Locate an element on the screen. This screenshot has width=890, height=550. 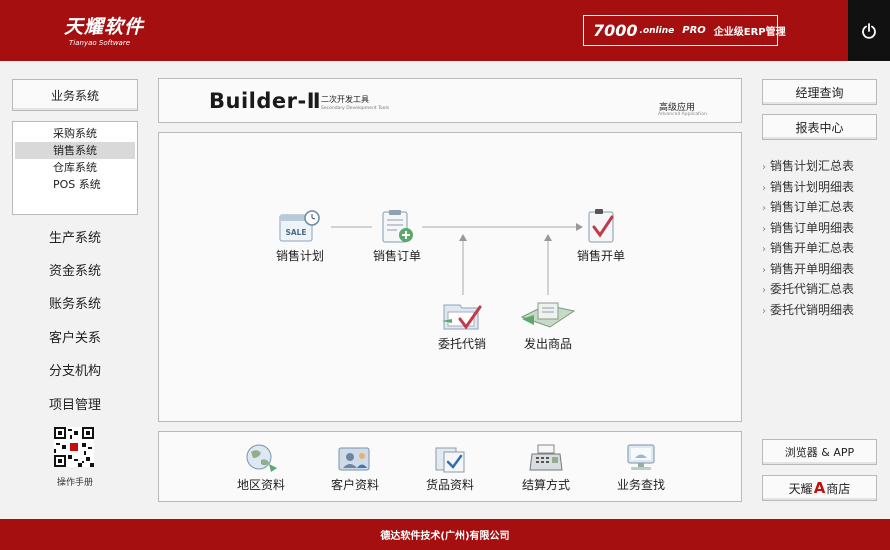
report-link: › 销售计划汇总表 is located at coordinates (822, 166).